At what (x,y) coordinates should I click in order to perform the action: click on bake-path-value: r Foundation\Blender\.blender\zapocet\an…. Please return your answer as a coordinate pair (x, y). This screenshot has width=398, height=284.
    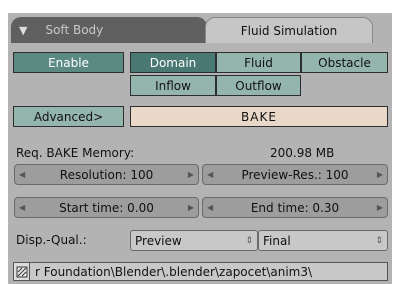
    Looking at the image, I should click on (174, 271).